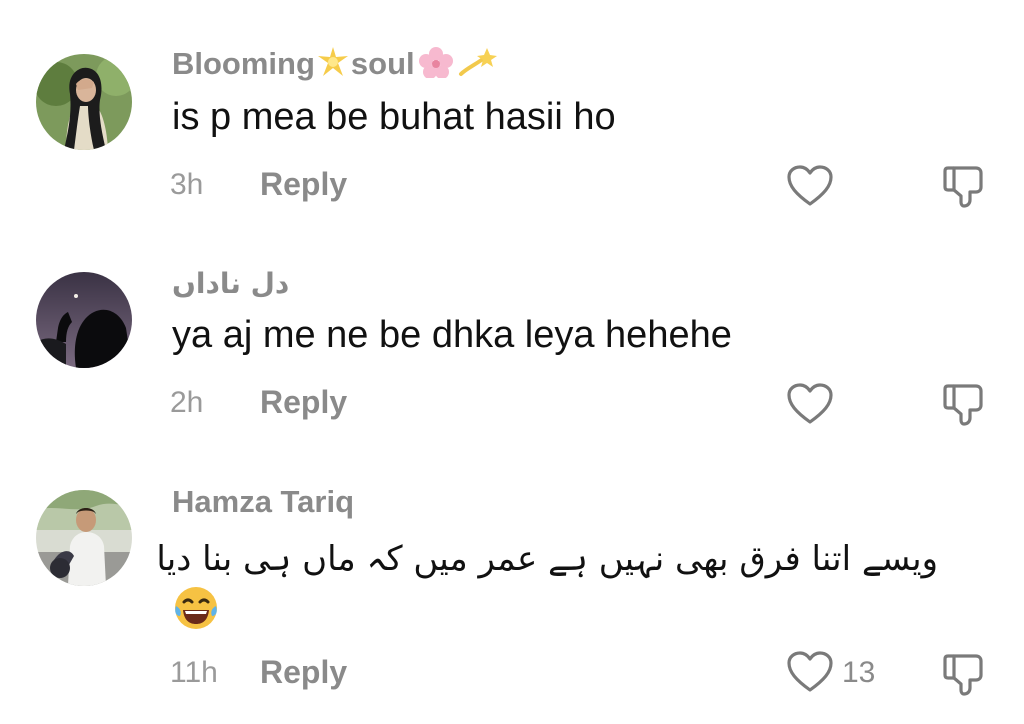 The height and width of the screenshot is (724, 1024). What do you see at coordinates (394, 117) in the screenshot?
I see `comment-text: is p mea be buhat hasii ho` at bounding box center [394, 117].